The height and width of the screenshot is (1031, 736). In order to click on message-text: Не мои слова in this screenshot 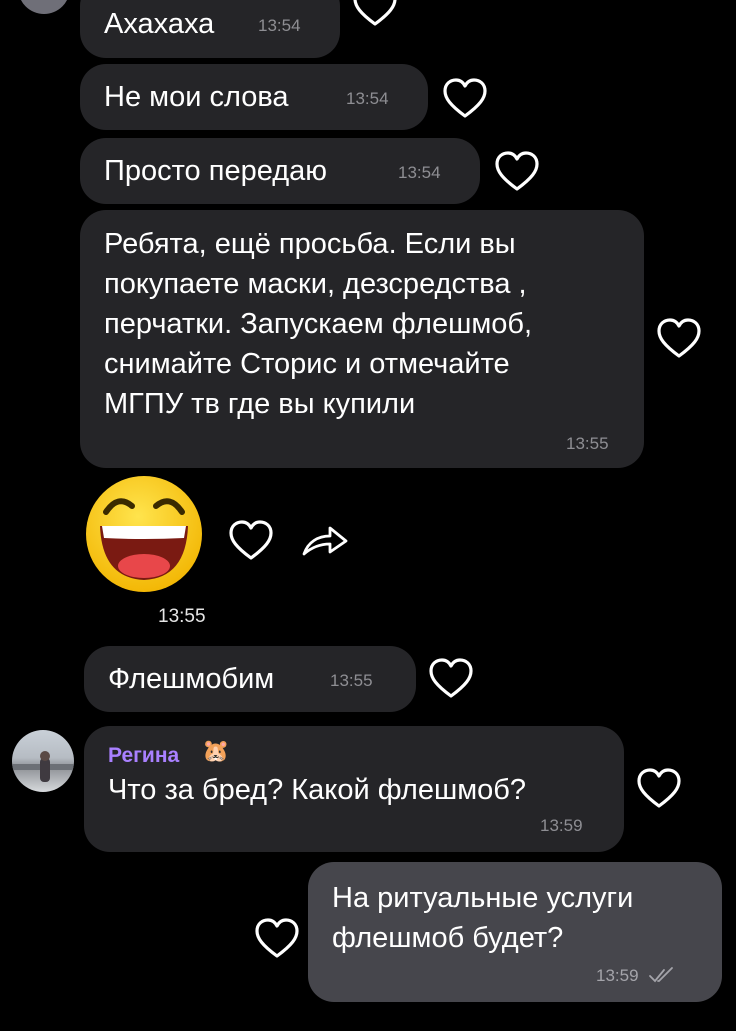, I will do `click(196, 97)`.